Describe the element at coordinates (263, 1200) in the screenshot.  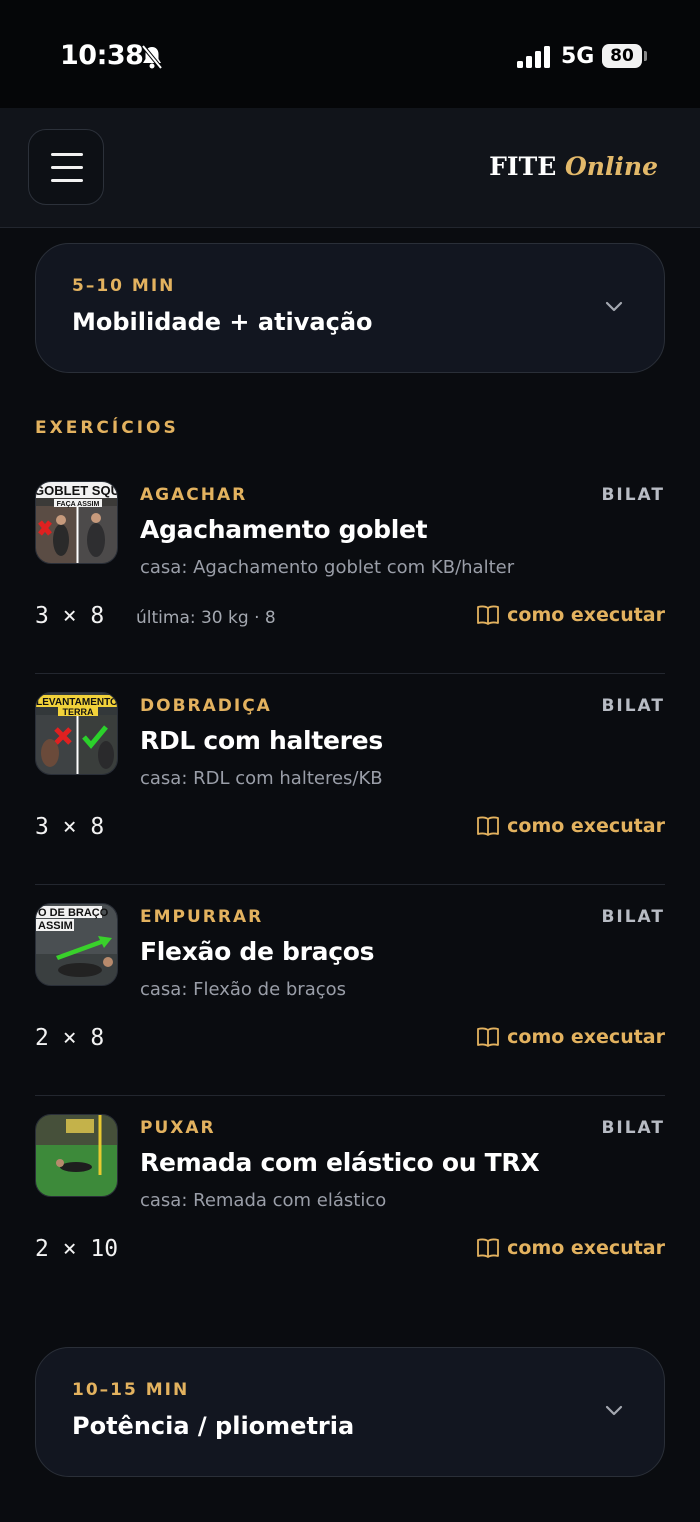
I see `exercise-home-variant: casa: Remada com elástico` at that location.